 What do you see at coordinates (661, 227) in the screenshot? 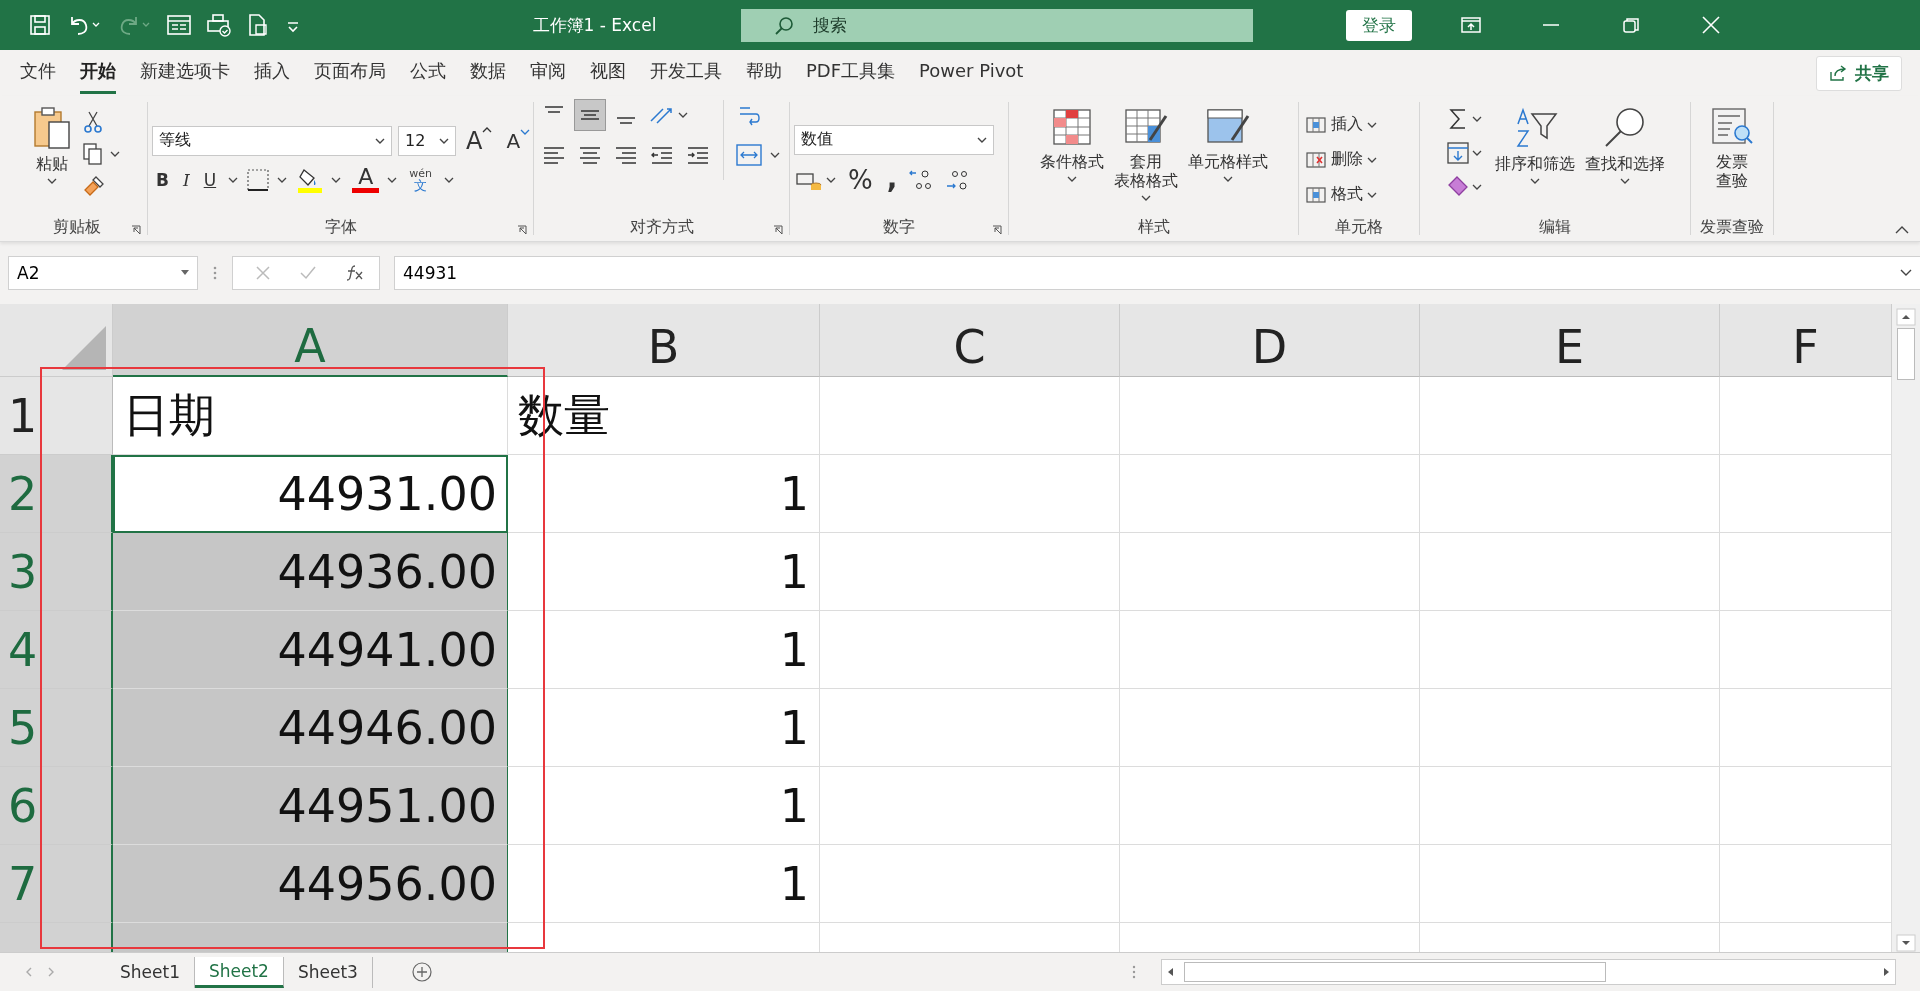
I see `group-label: 对齐方式` at bounding box center [661, 227].